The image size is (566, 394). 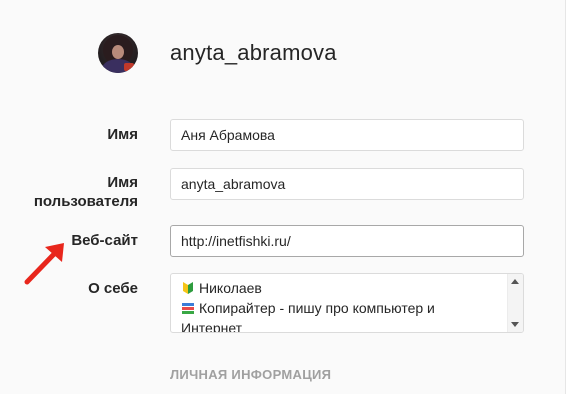 What do you see at coordinates (113, 288) in the screenshot?
I see `bio-label: О себе` at bounding box center [113, 288].